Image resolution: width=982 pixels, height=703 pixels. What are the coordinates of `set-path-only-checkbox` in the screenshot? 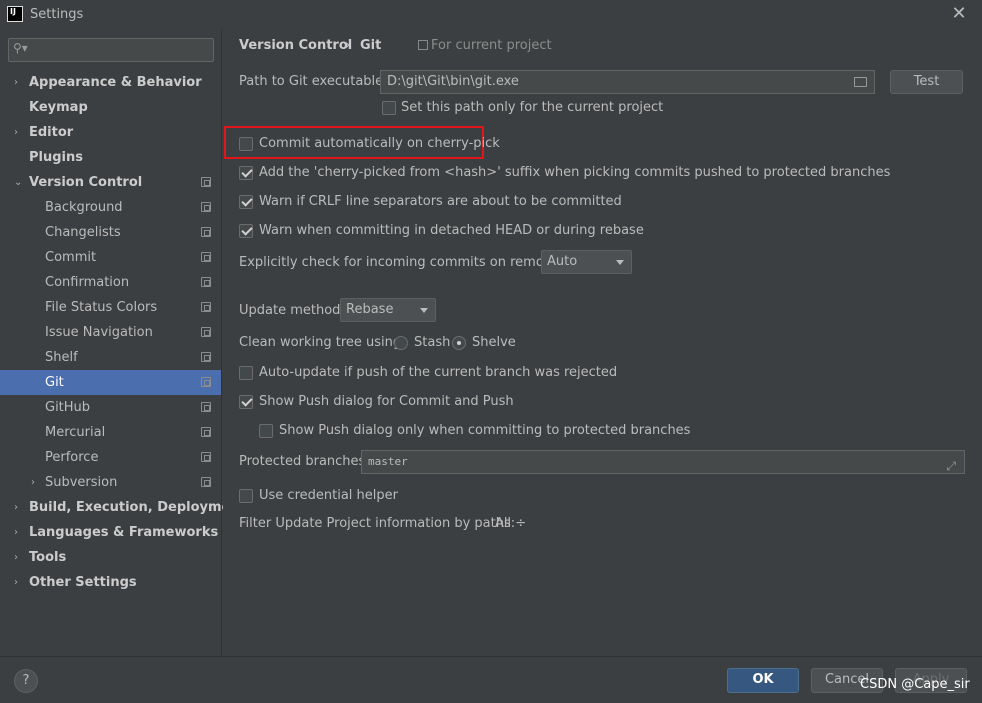 It's located at (389, 108).